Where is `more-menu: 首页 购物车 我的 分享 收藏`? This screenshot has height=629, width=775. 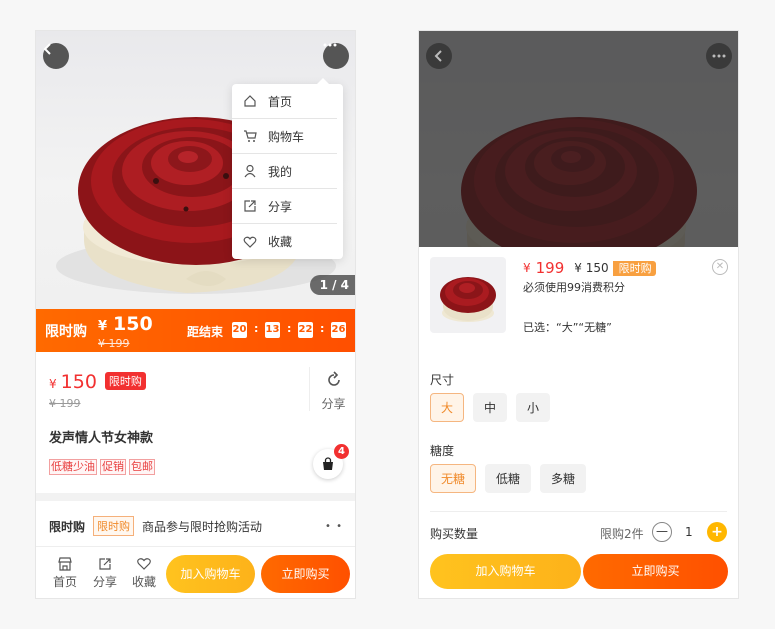 more-menu: 首页 购物车 我的 分享 收藏 is located at coordinates (287, 168).